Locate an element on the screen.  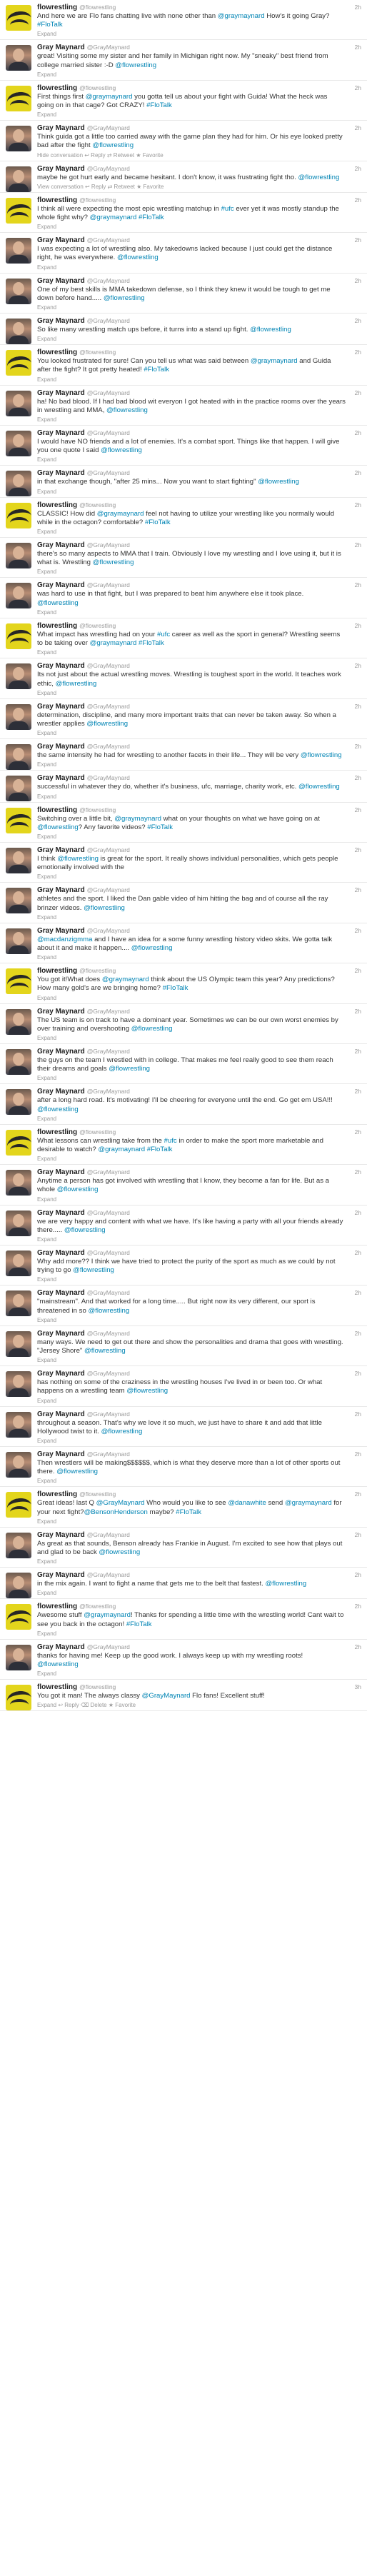
mention-link: @danawhite is located at coordinates (247, 1503).